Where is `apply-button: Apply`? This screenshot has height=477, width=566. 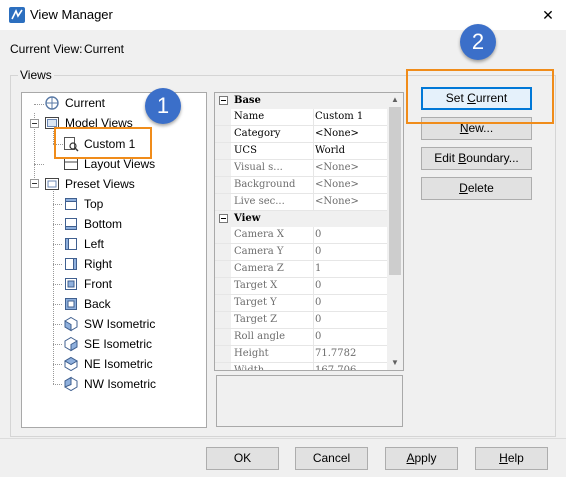
apply-button: Apply is located at coordinates (421, 458).